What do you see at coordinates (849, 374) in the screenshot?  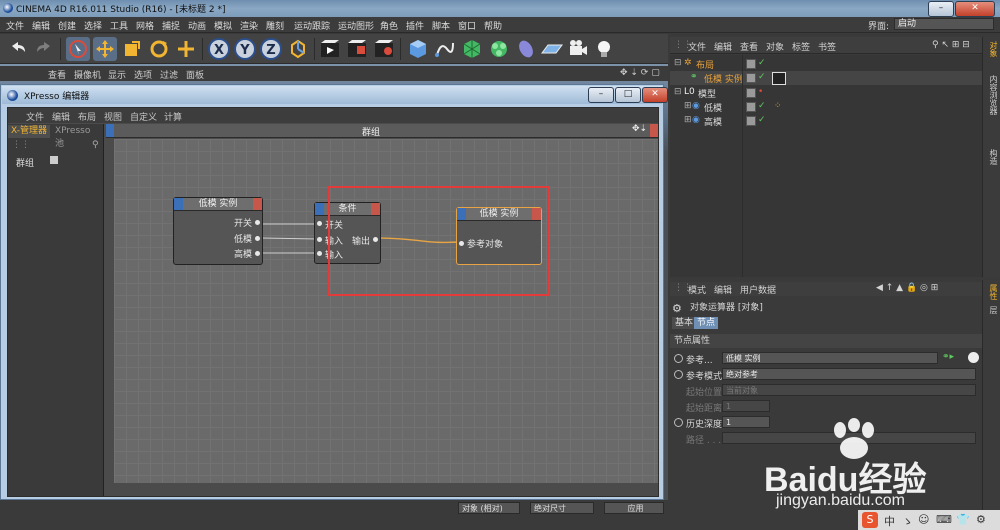 I see `reference-mode-dropdown: 绝对参考` at bounding box center [849, 374].